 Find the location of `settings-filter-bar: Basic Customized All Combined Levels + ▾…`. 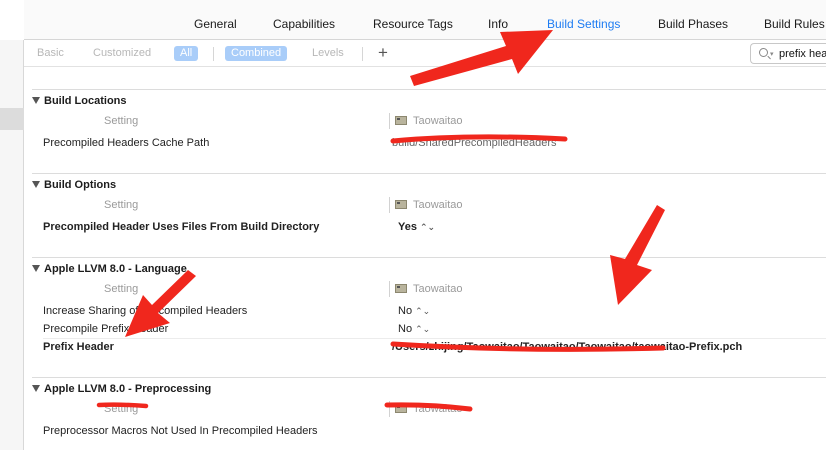

settings-filter-bar: Basic Customized All Combined Levels + ▾… is located at coordinates (425, 54).